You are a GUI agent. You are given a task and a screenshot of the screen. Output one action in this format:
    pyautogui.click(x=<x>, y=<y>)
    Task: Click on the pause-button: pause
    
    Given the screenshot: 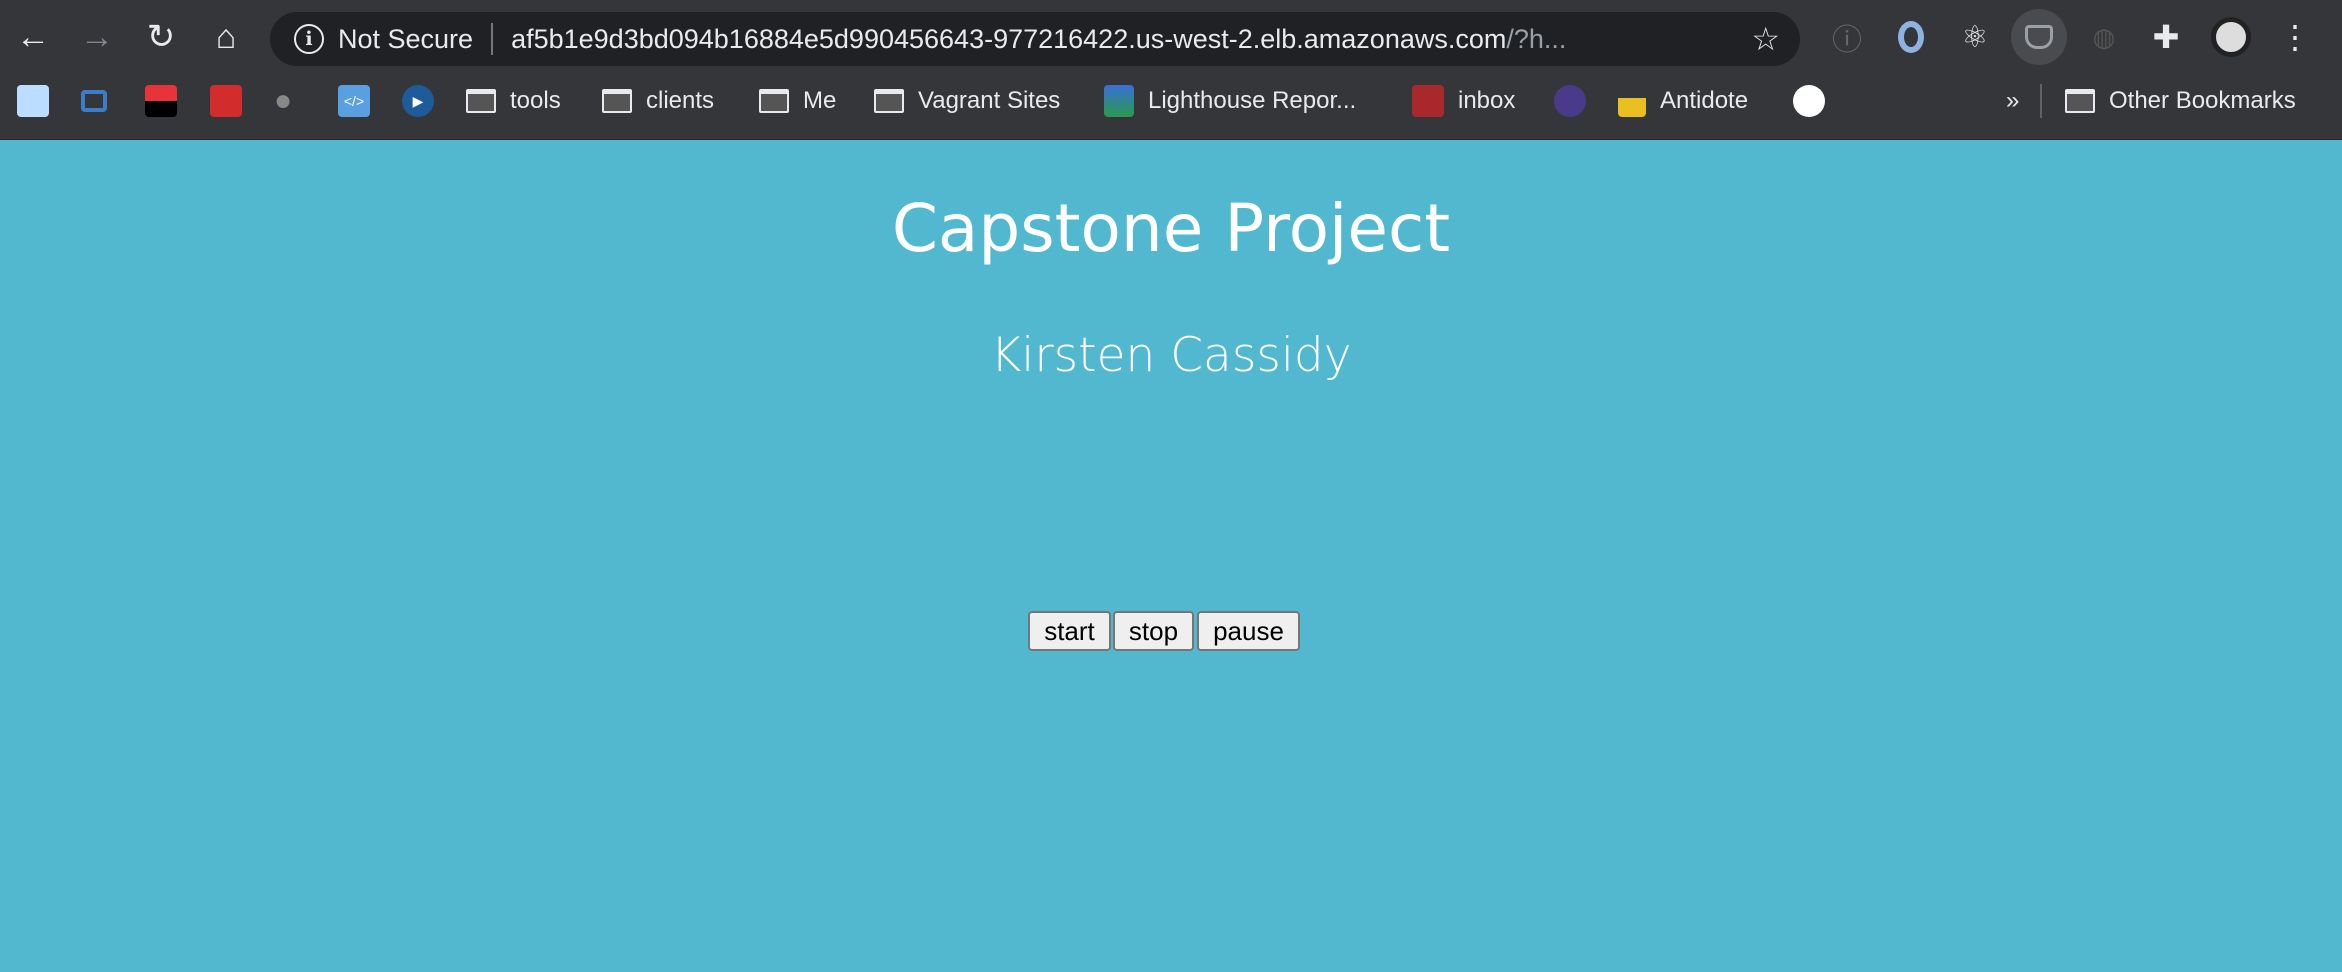 What is the action you would take?
    pyautogui.click(x=1248, y=631)
    